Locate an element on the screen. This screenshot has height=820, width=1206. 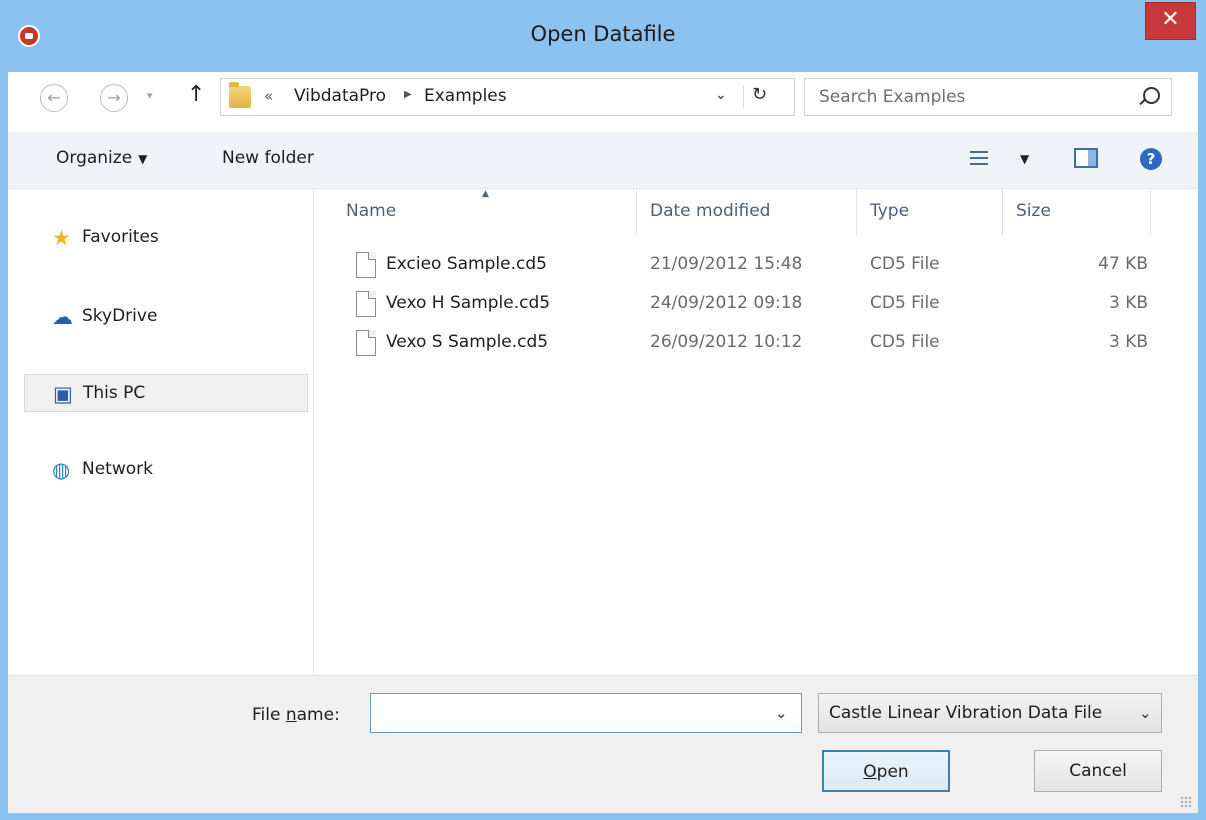
breadcrumb-examples: Examples is located at coordinates (465, 96).